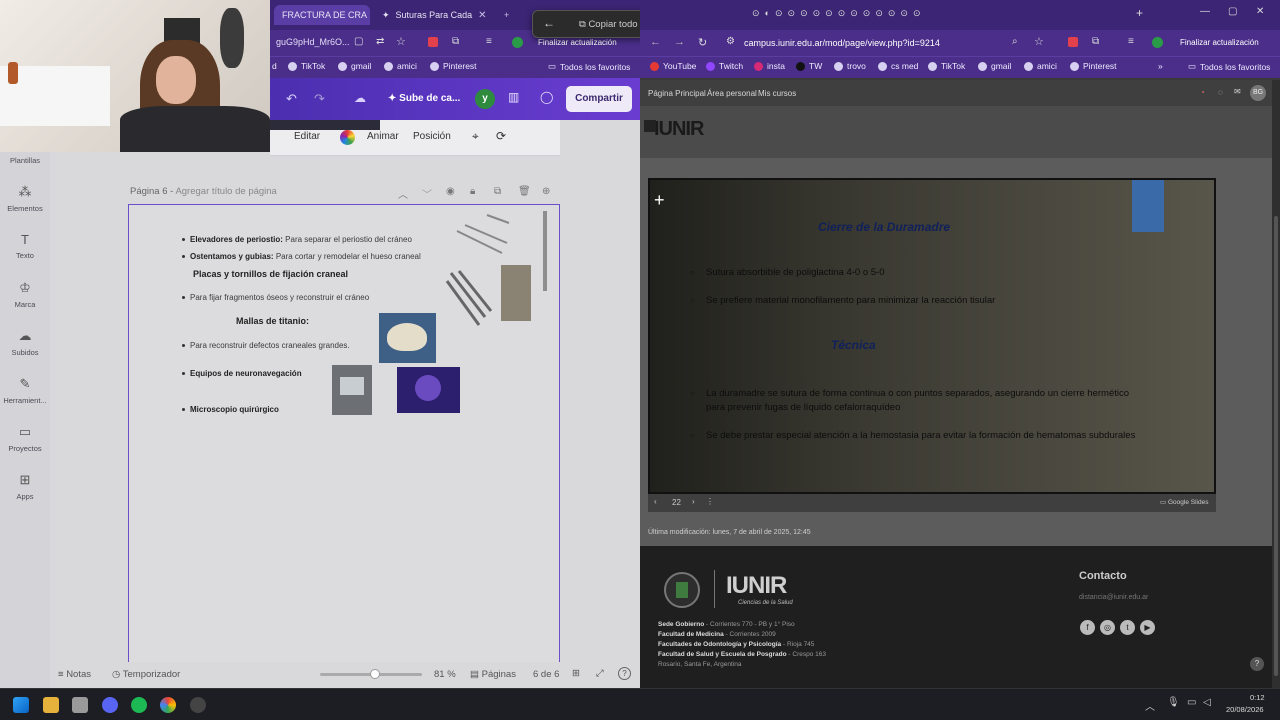 The image size is (1280, 720). Describe the element at coordinates (25, 294) in the screenshot. I see `sidebar-item-brand: ♔ Marca` at that location.